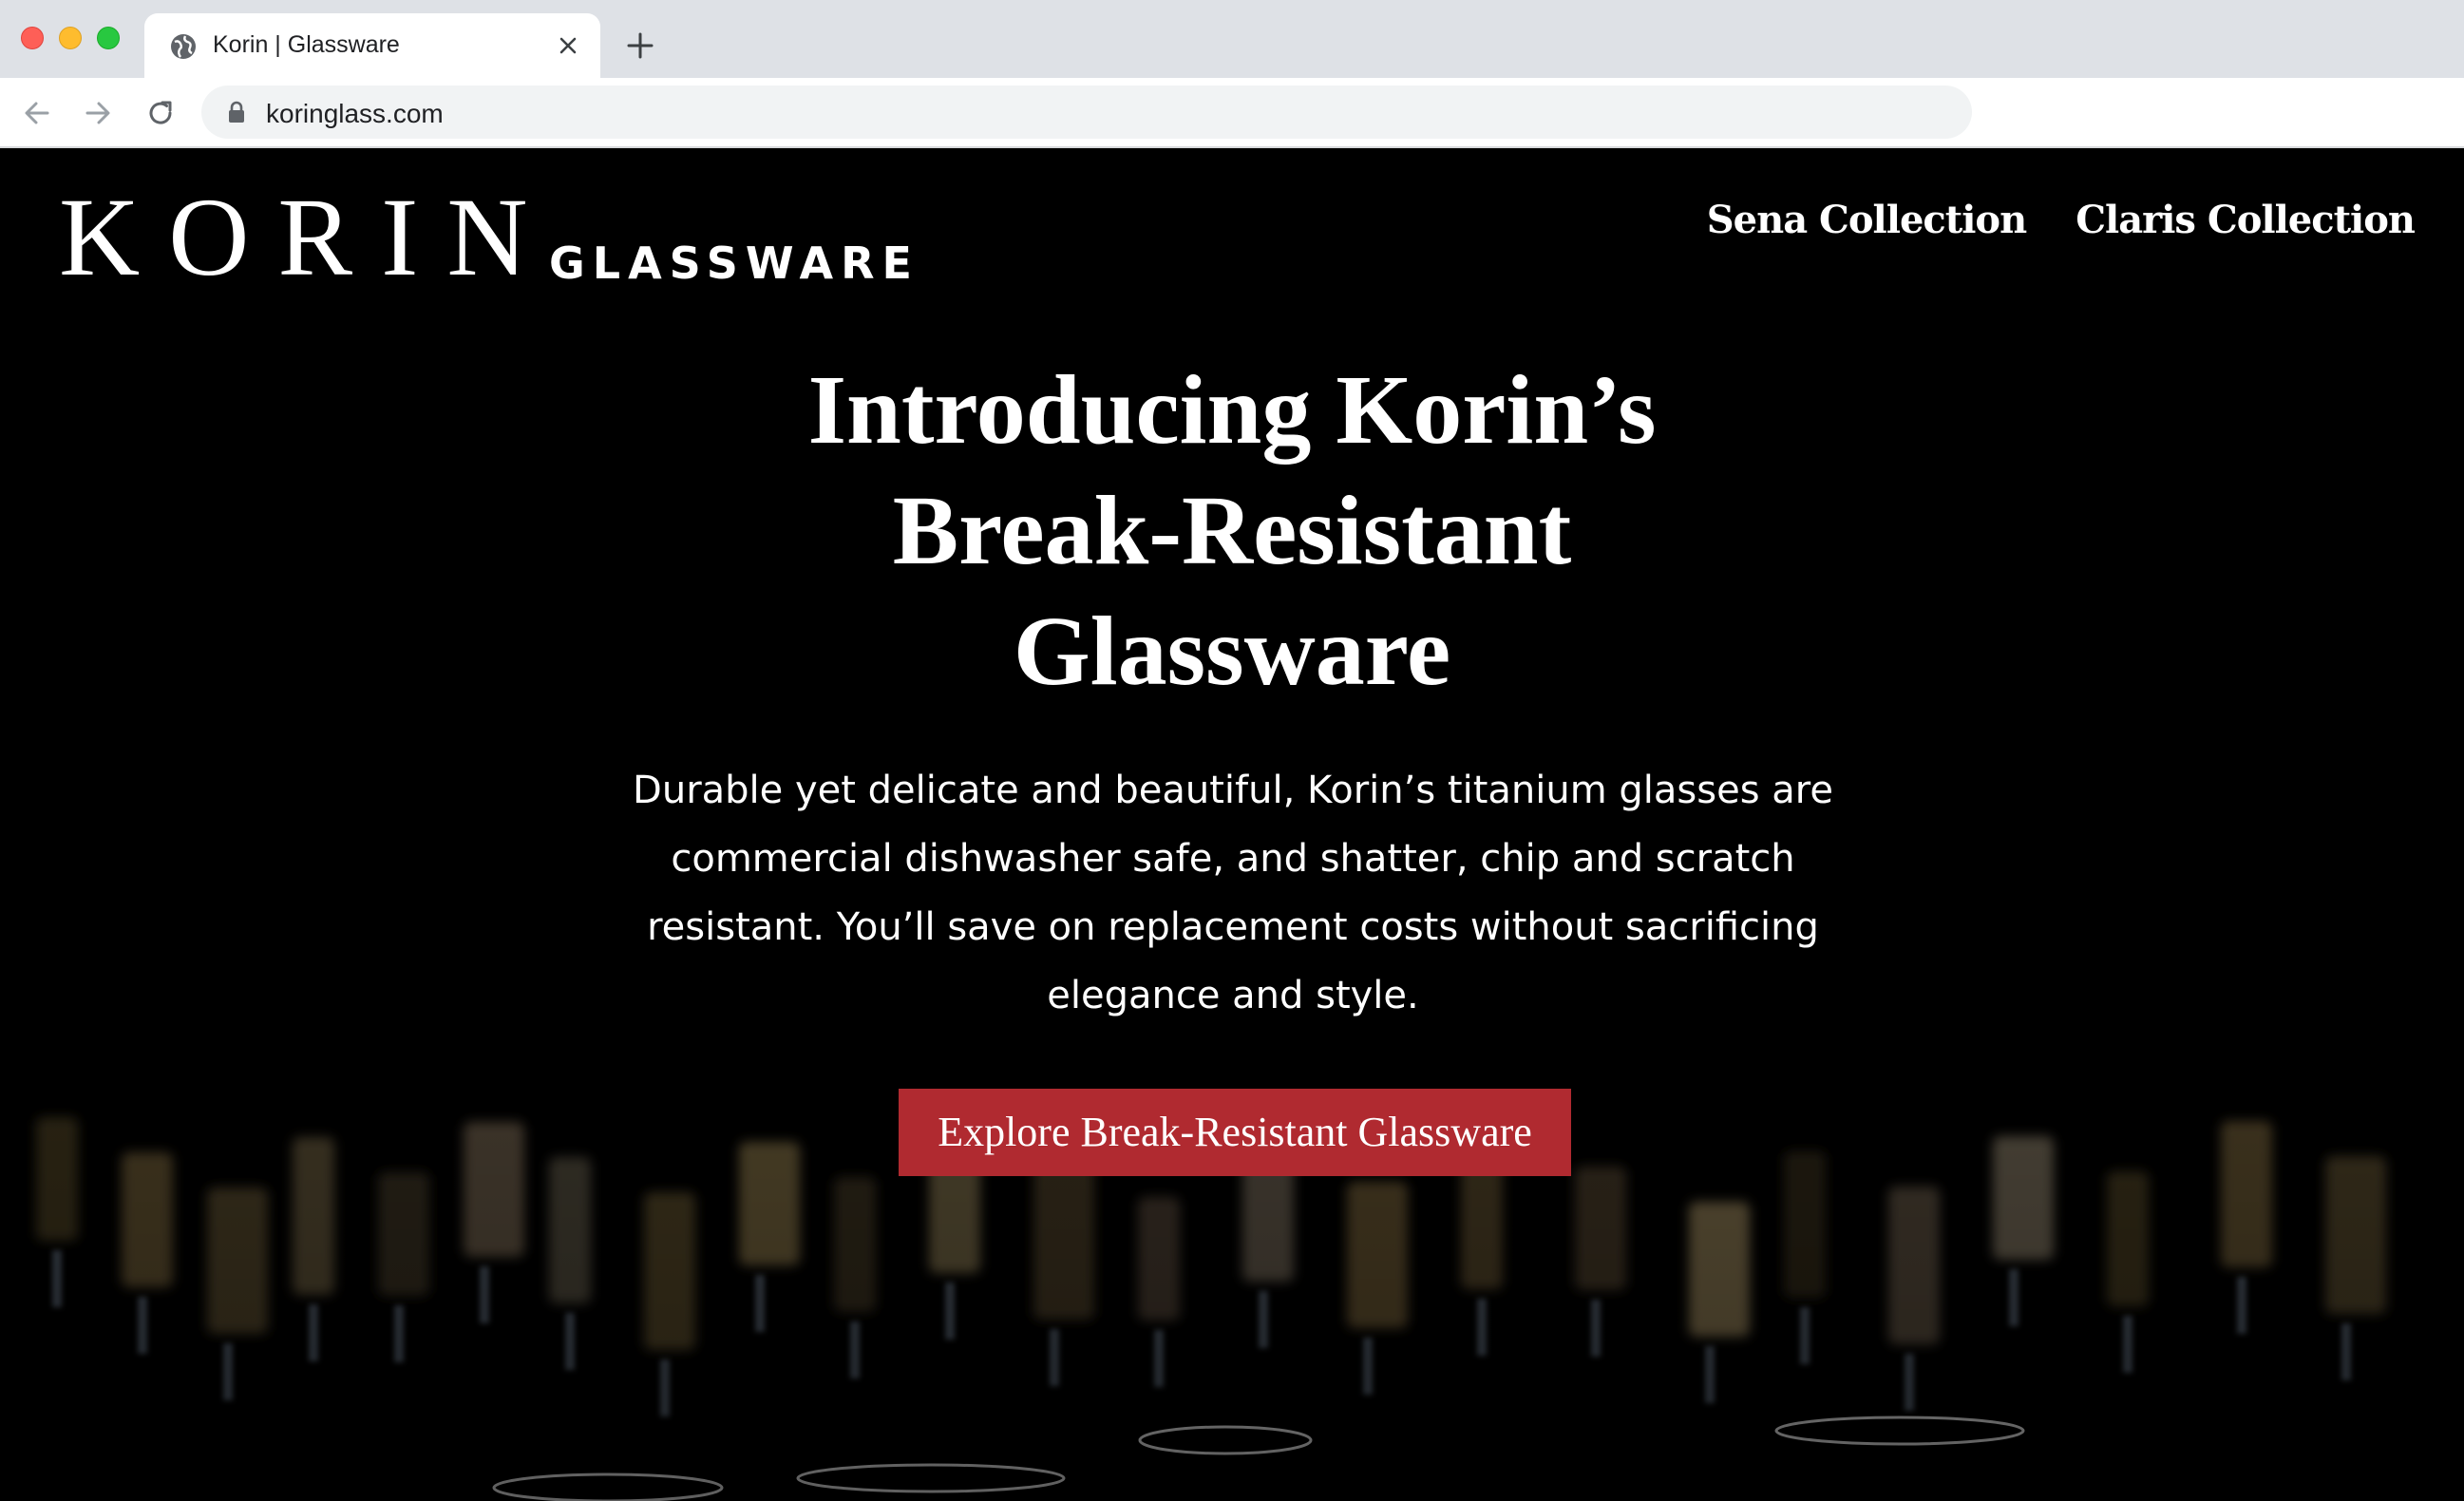  Describe the element at coordinates (1867, 220) in the screenshot. I see `nav-link-sena-collection: Sena Collection` at that location.